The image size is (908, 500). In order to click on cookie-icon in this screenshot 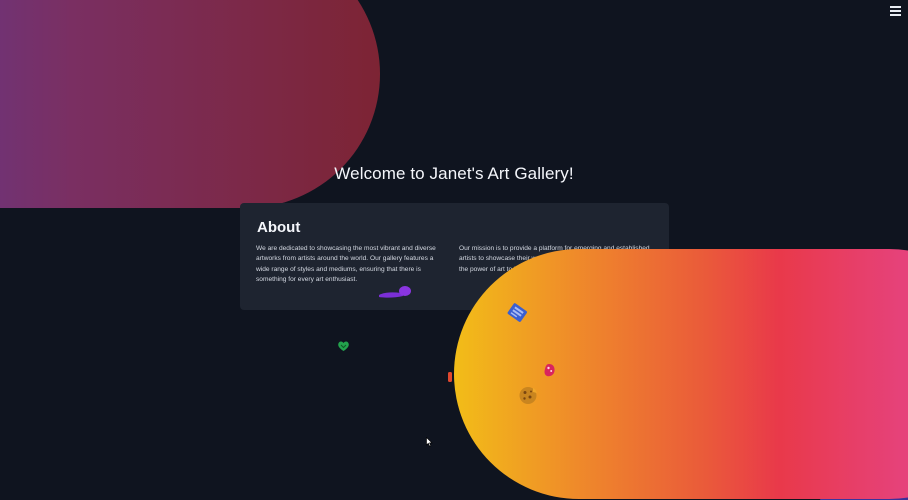, I will do `click(528, 395)`.